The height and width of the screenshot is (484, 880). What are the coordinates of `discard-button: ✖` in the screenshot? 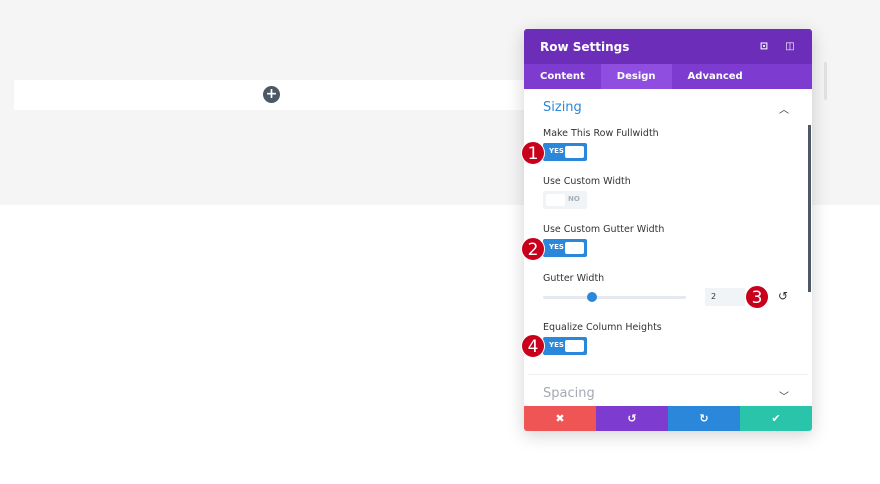 It's located at (560, 418).